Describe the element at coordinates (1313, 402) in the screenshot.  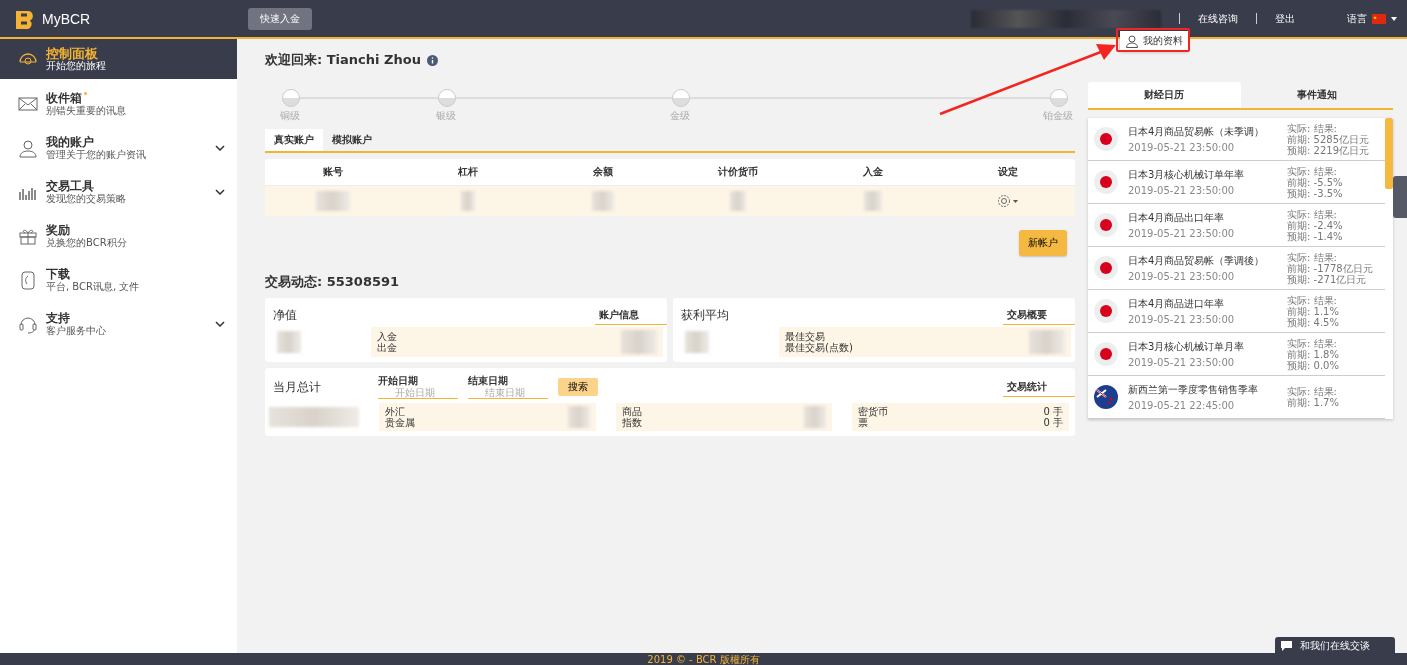
I see `event-stat: 前期: 1.7%` at that location.